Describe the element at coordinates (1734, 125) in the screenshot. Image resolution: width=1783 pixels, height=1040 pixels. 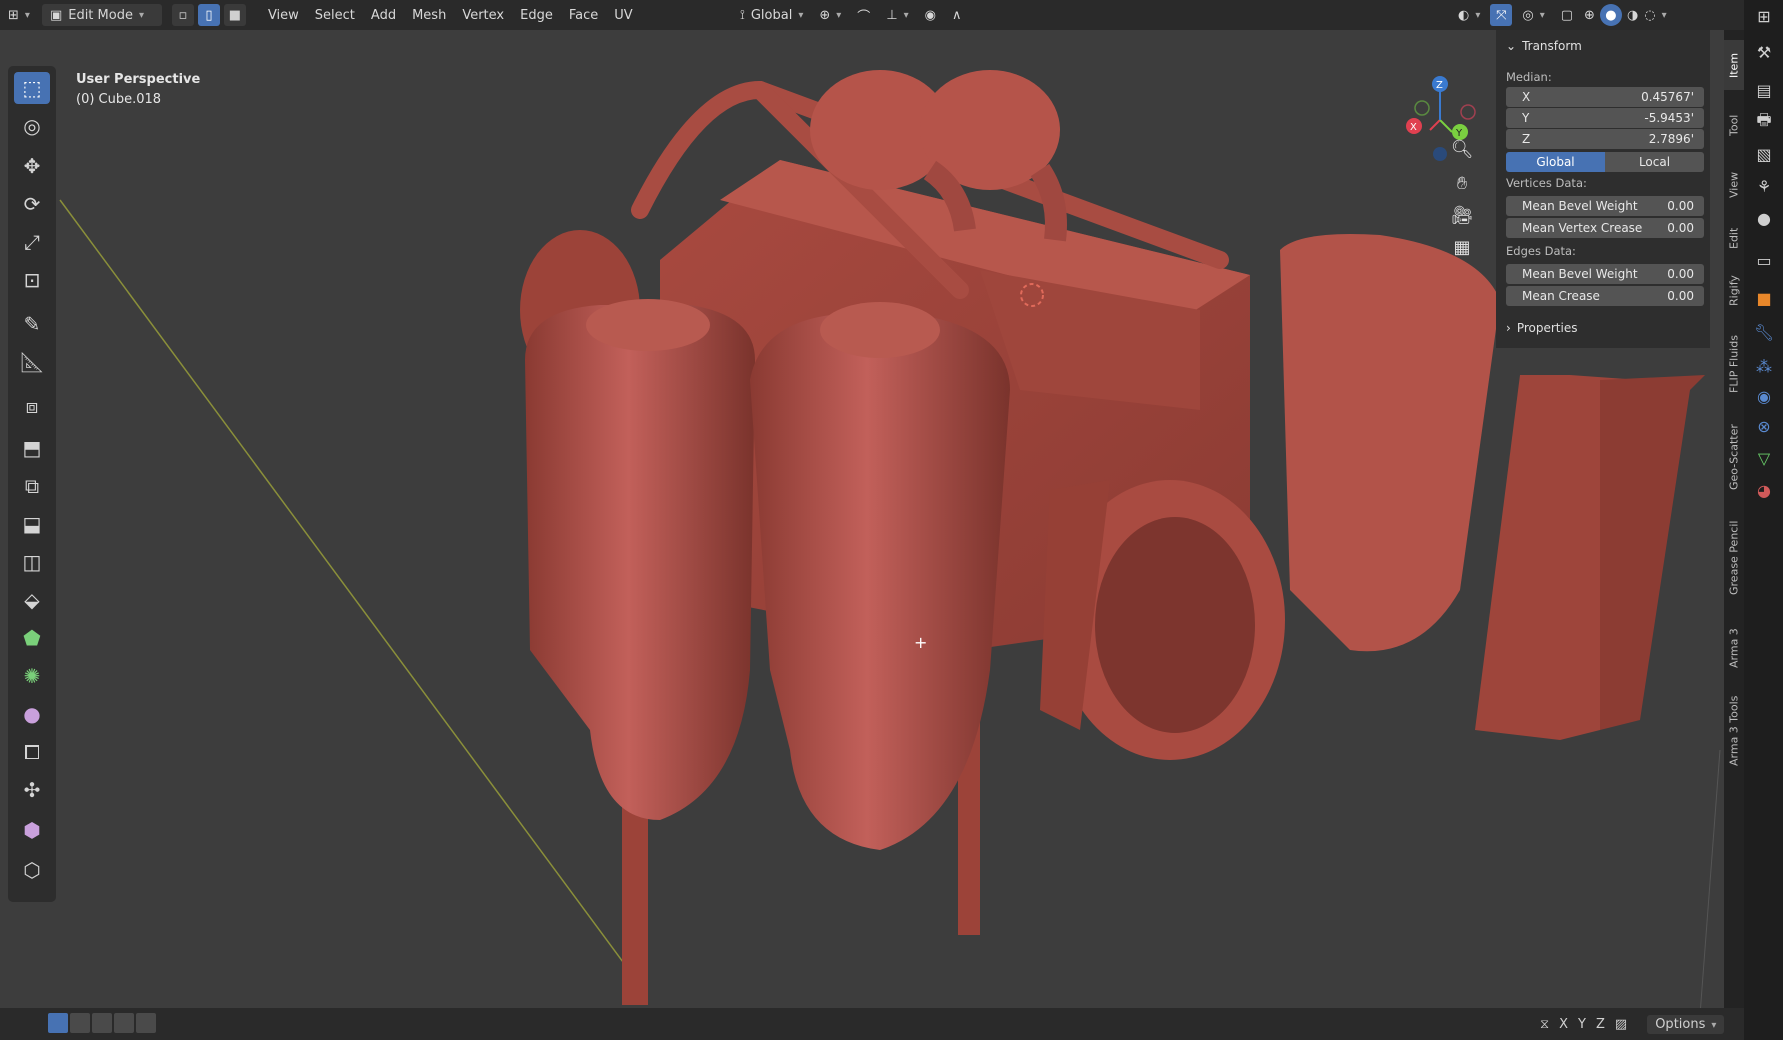
I see `tab-tool: Tool` at that location.